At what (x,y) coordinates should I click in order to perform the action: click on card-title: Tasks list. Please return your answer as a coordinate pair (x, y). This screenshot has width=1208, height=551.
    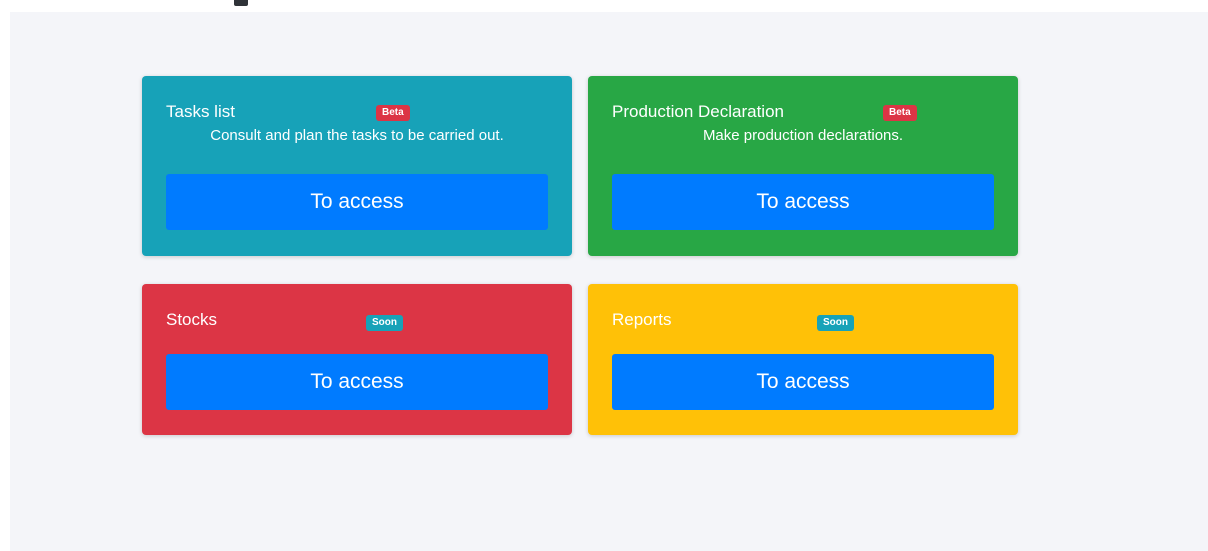
    Looking at the image, I should click on (200, 111).